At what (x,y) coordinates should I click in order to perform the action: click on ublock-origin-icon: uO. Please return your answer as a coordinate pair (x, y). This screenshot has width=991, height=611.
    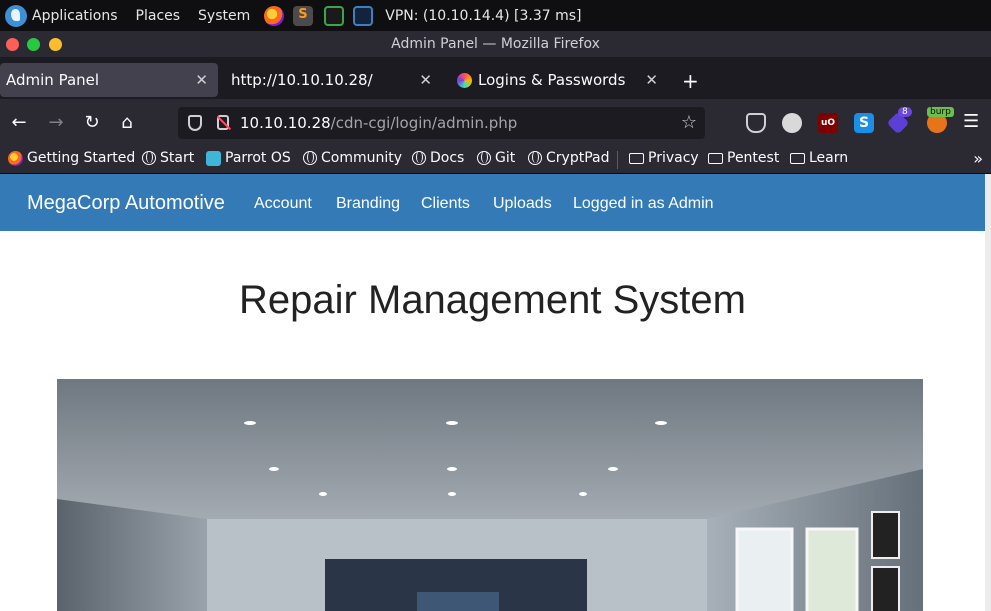
    Looking at the image, I should click on (828, 123).